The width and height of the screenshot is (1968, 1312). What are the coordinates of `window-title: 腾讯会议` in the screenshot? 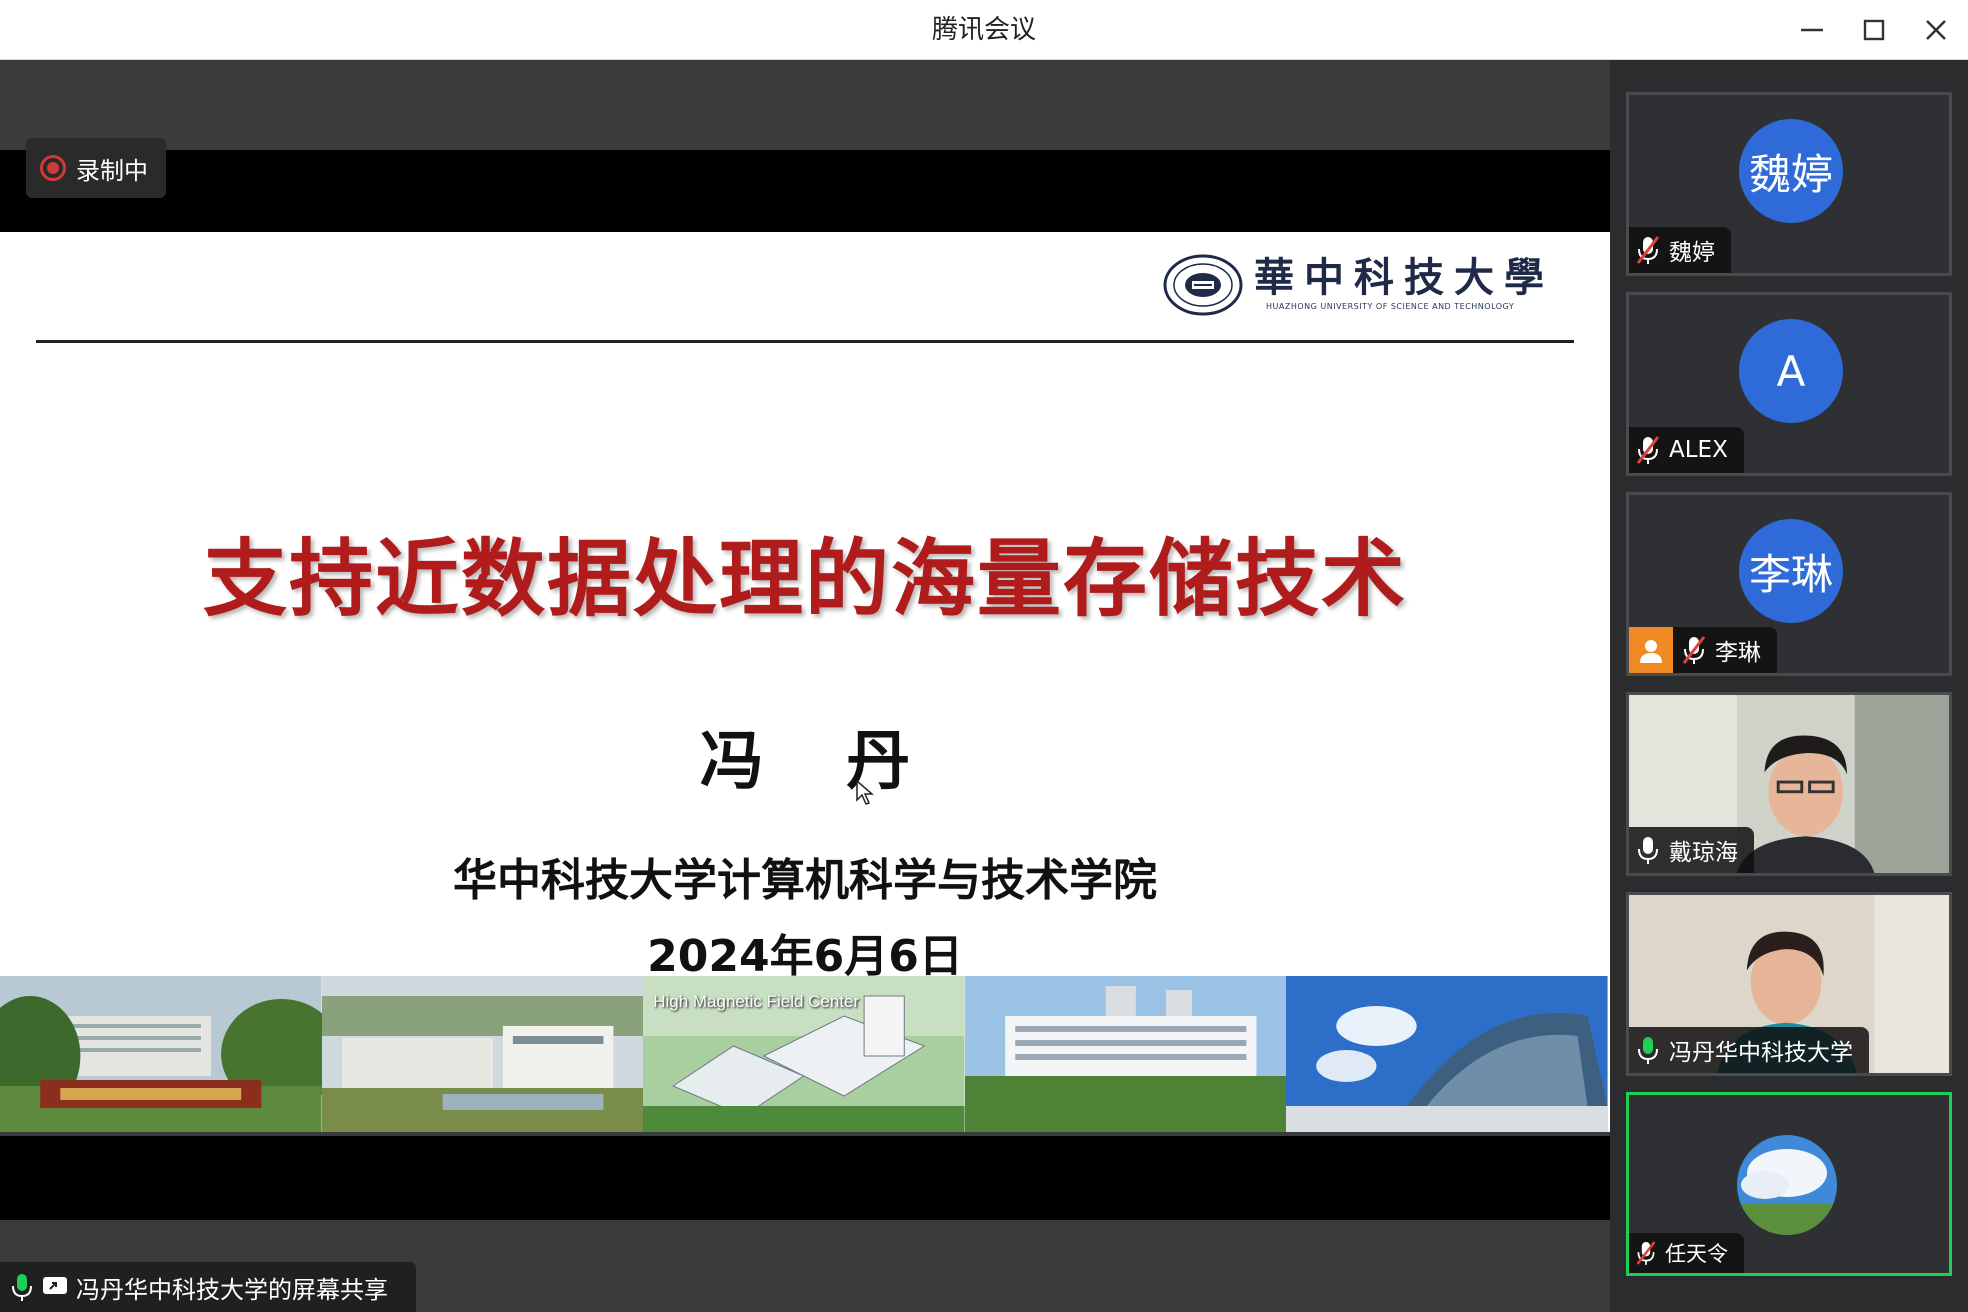 It's located at (983, 30).